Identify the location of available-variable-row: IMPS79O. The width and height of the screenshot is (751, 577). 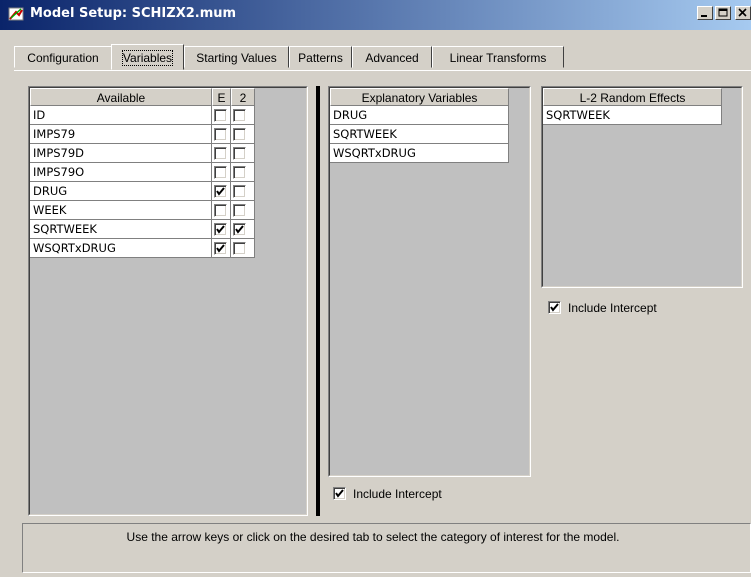
(121, 172).